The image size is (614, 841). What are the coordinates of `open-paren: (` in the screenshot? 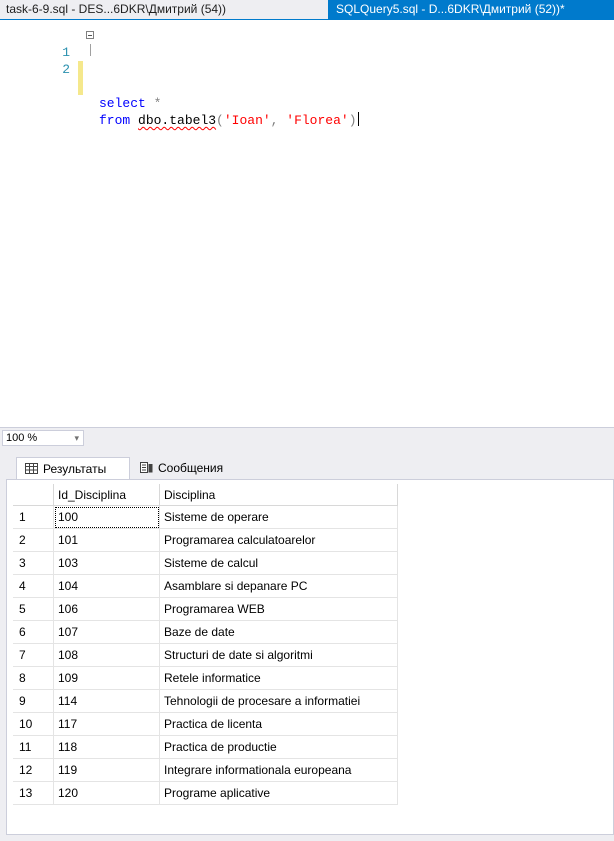 It's located at (220, 120).